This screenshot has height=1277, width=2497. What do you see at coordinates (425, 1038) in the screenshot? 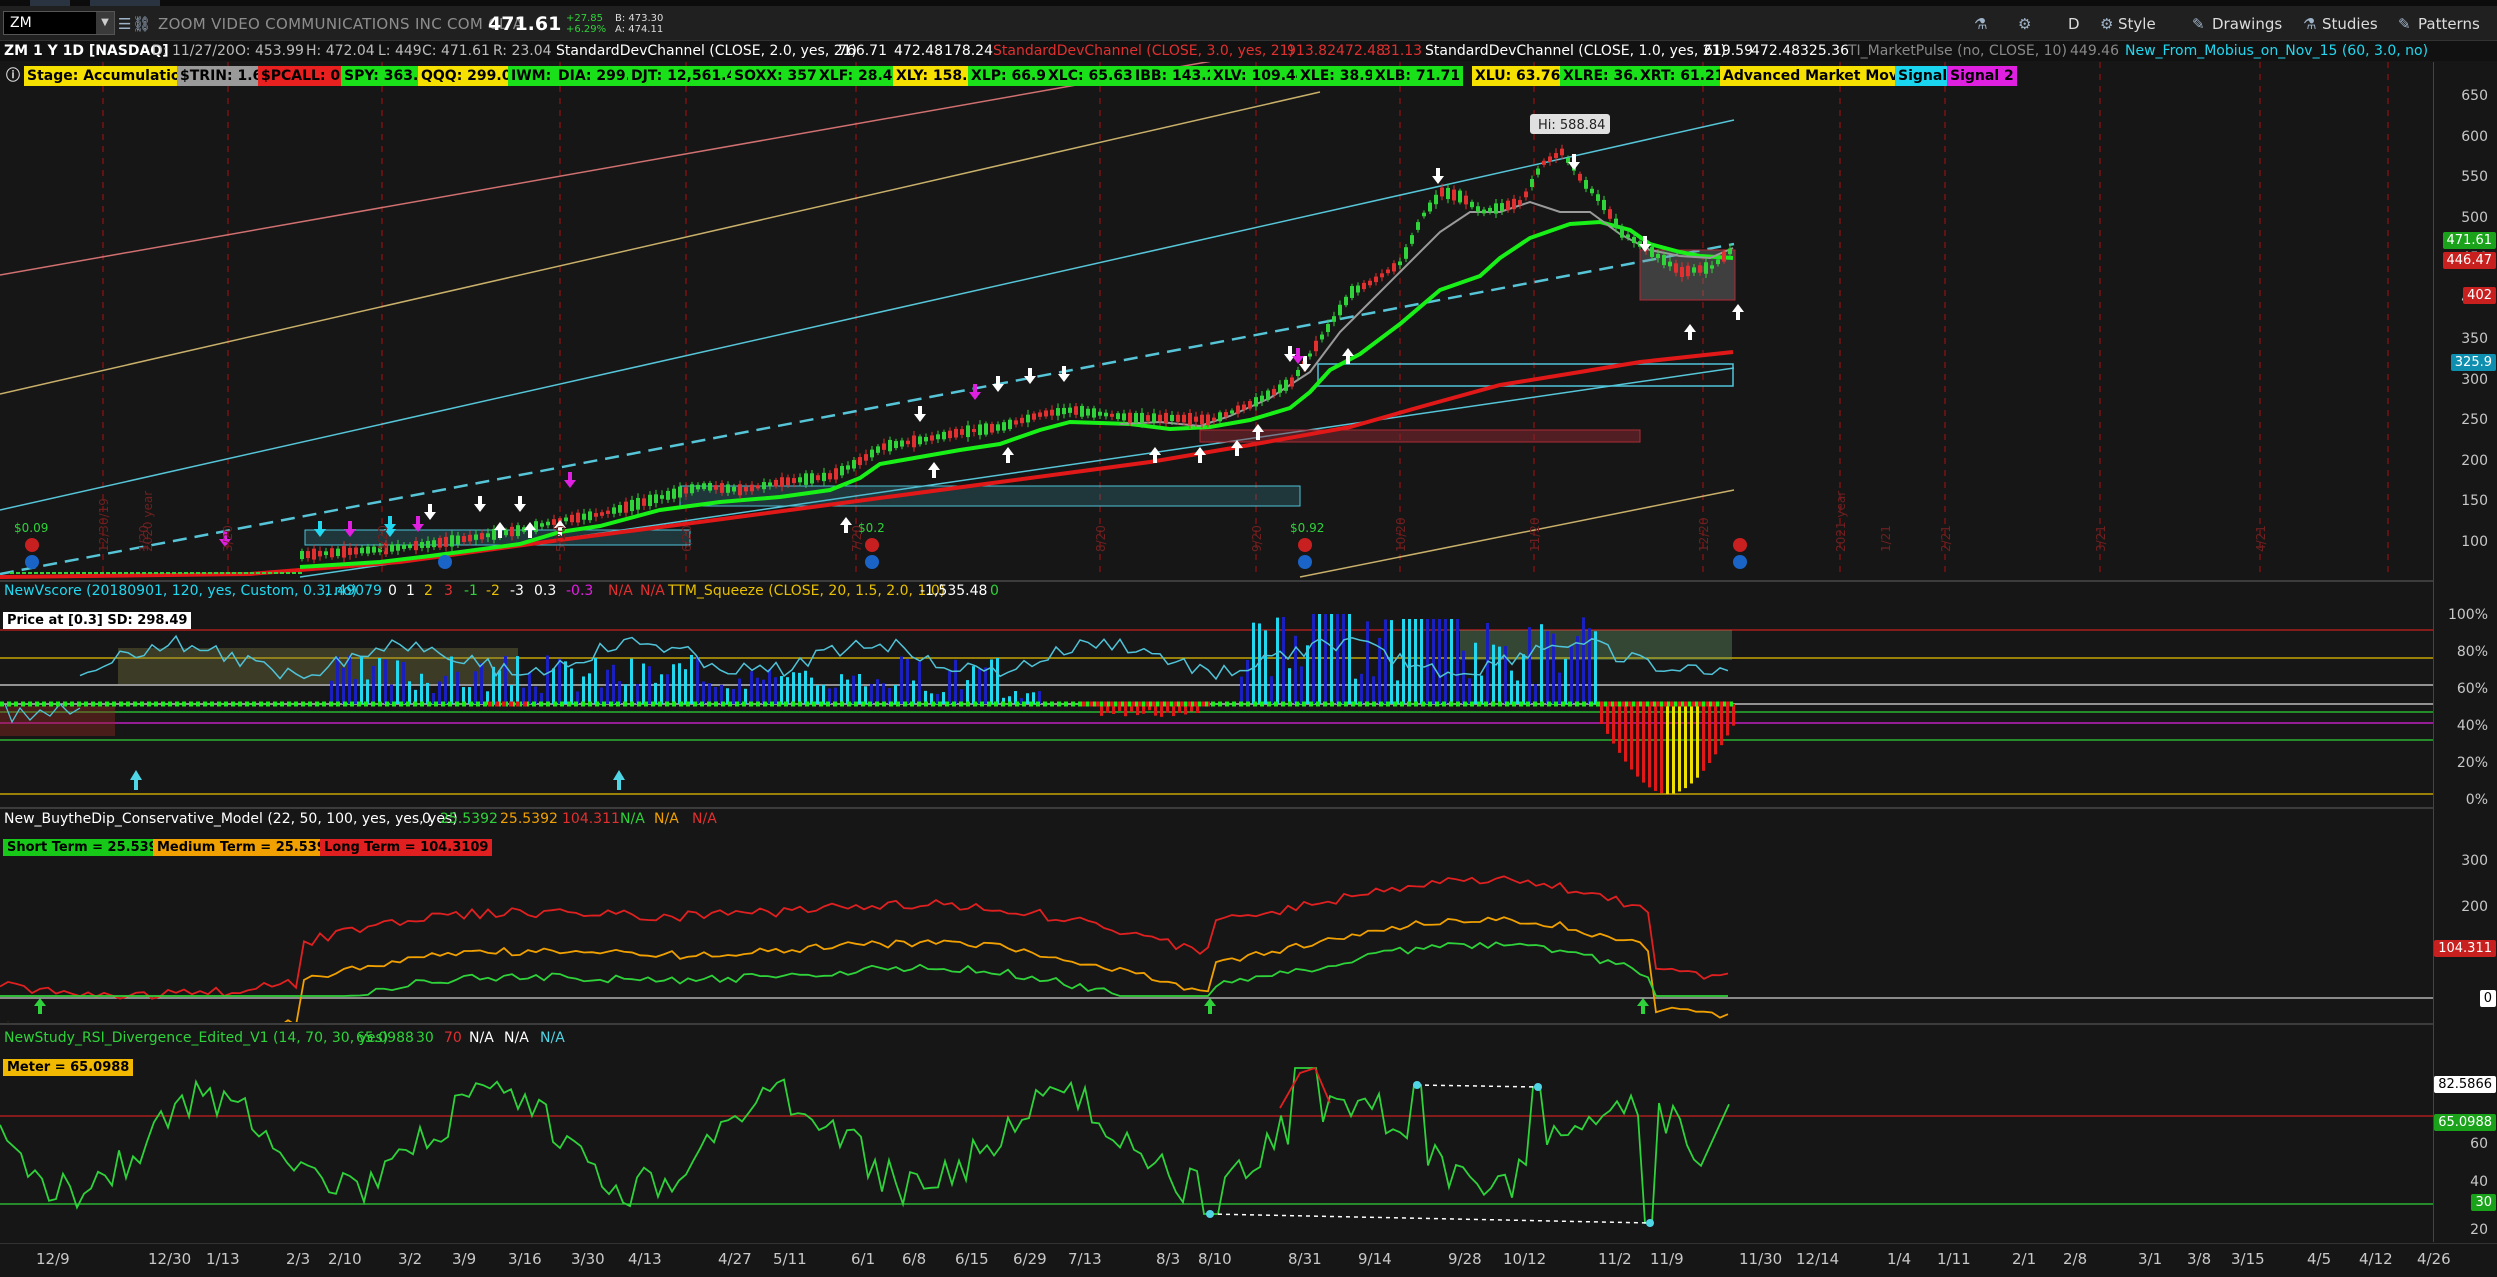
I see `rsi-value: 30` at bounding box center [425, 1038].